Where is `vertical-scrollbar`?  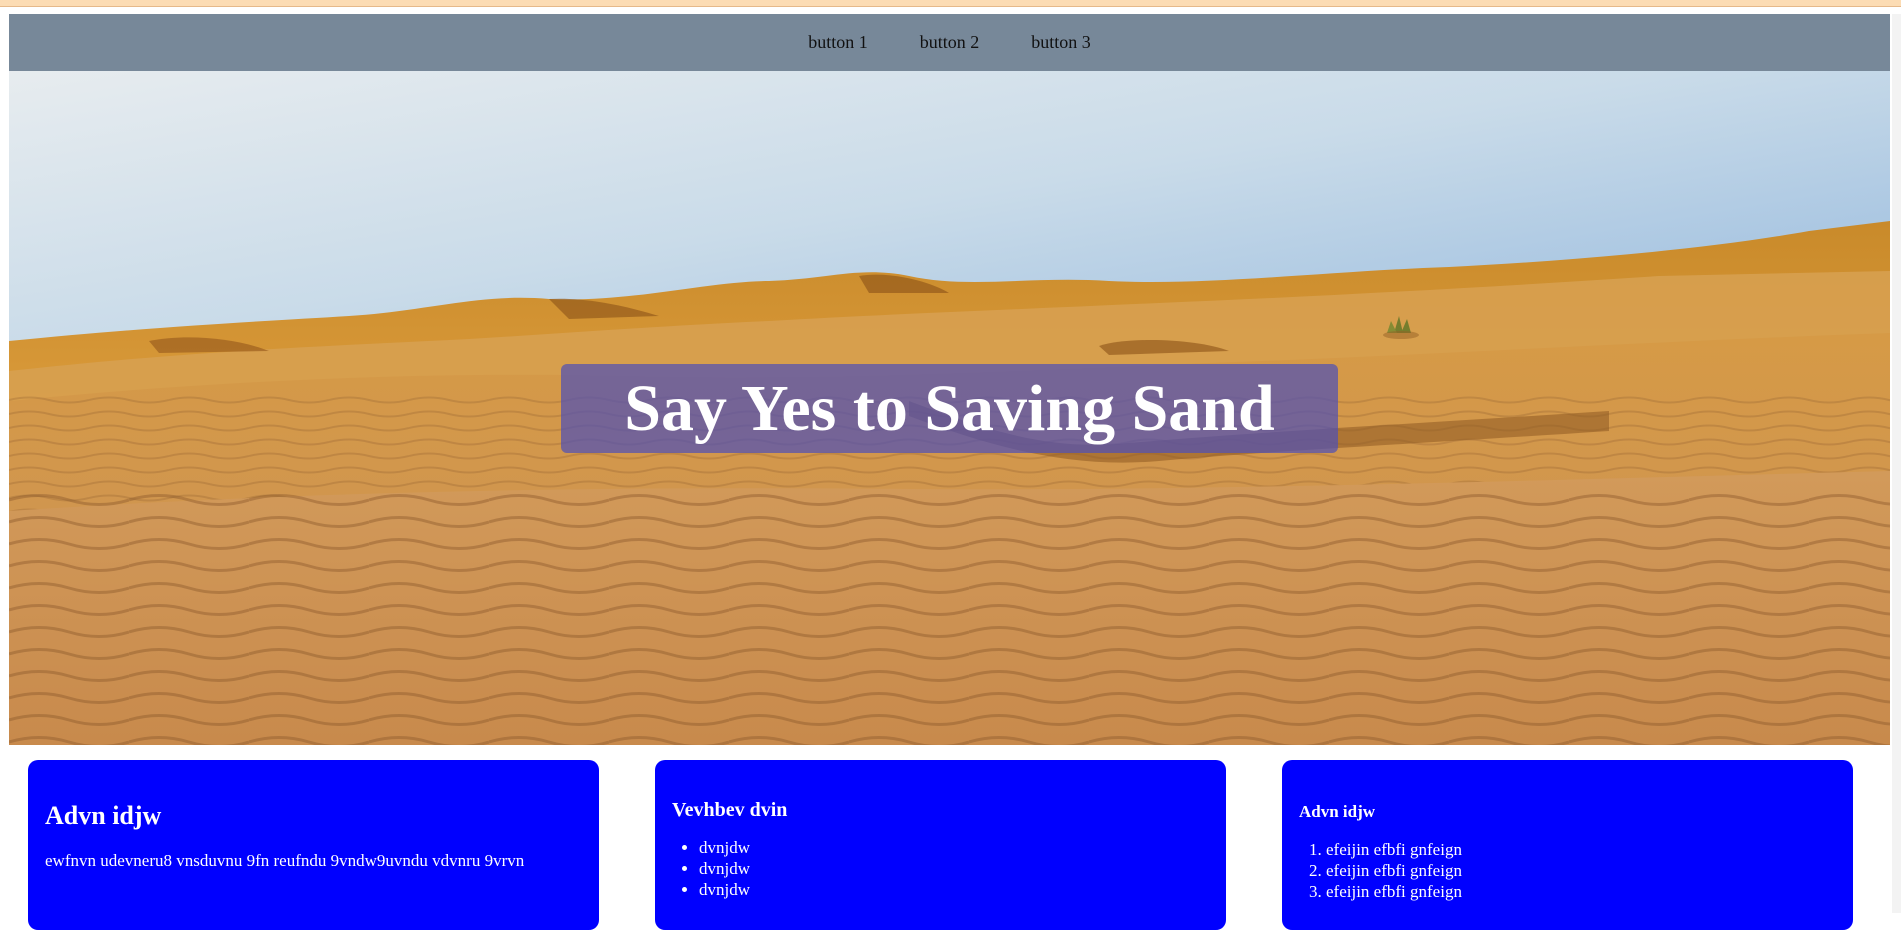
vertical-scrollbar is located at coordinates (1896, 463).